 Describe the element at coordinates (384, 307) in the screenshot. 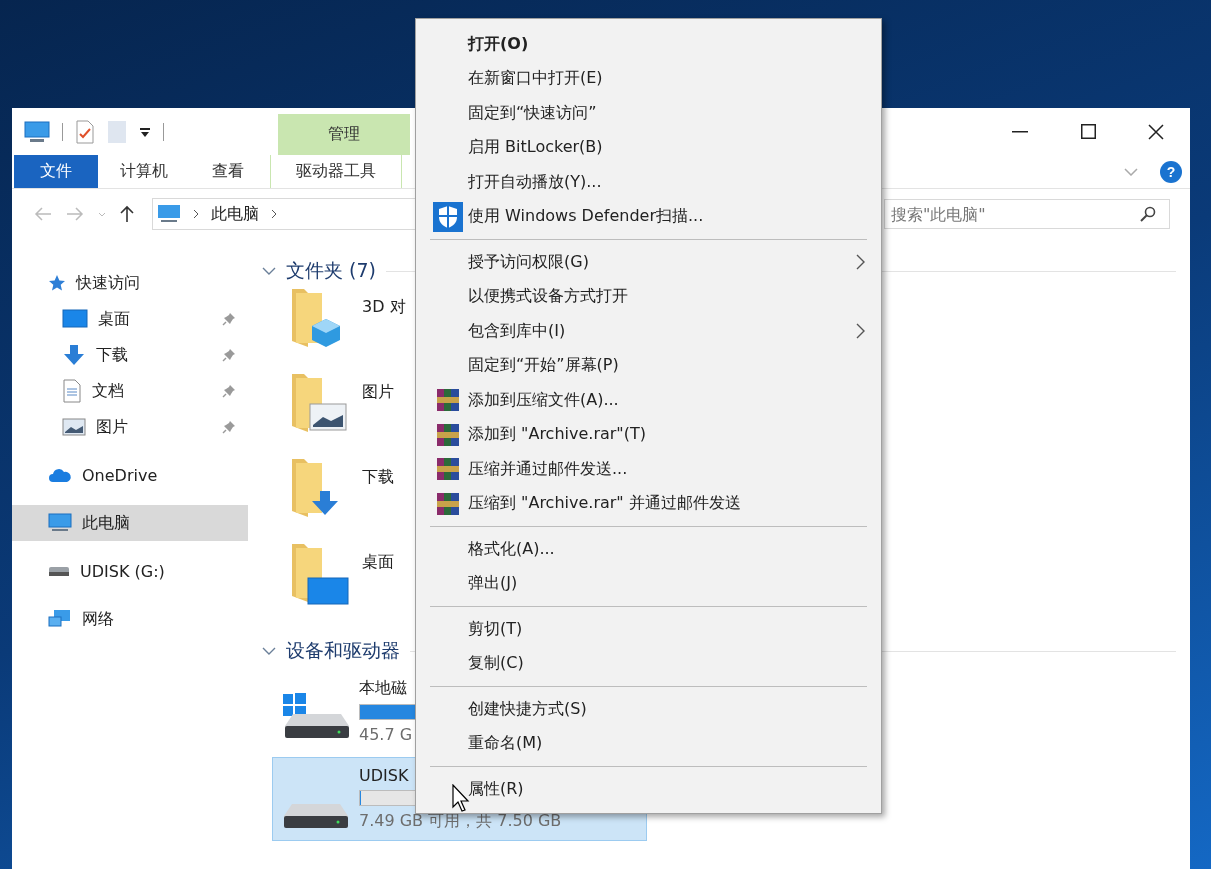

I see `folder-name: 3D 对` at that location.